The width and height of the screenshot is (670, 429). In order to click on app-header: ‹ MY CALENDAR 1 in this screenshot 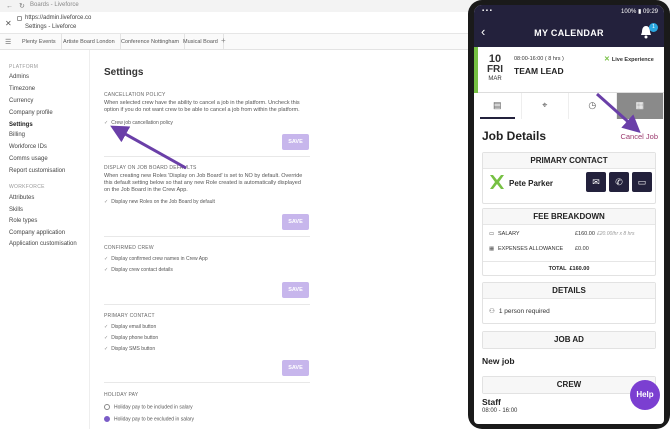, I will do `click(569, 33)`.